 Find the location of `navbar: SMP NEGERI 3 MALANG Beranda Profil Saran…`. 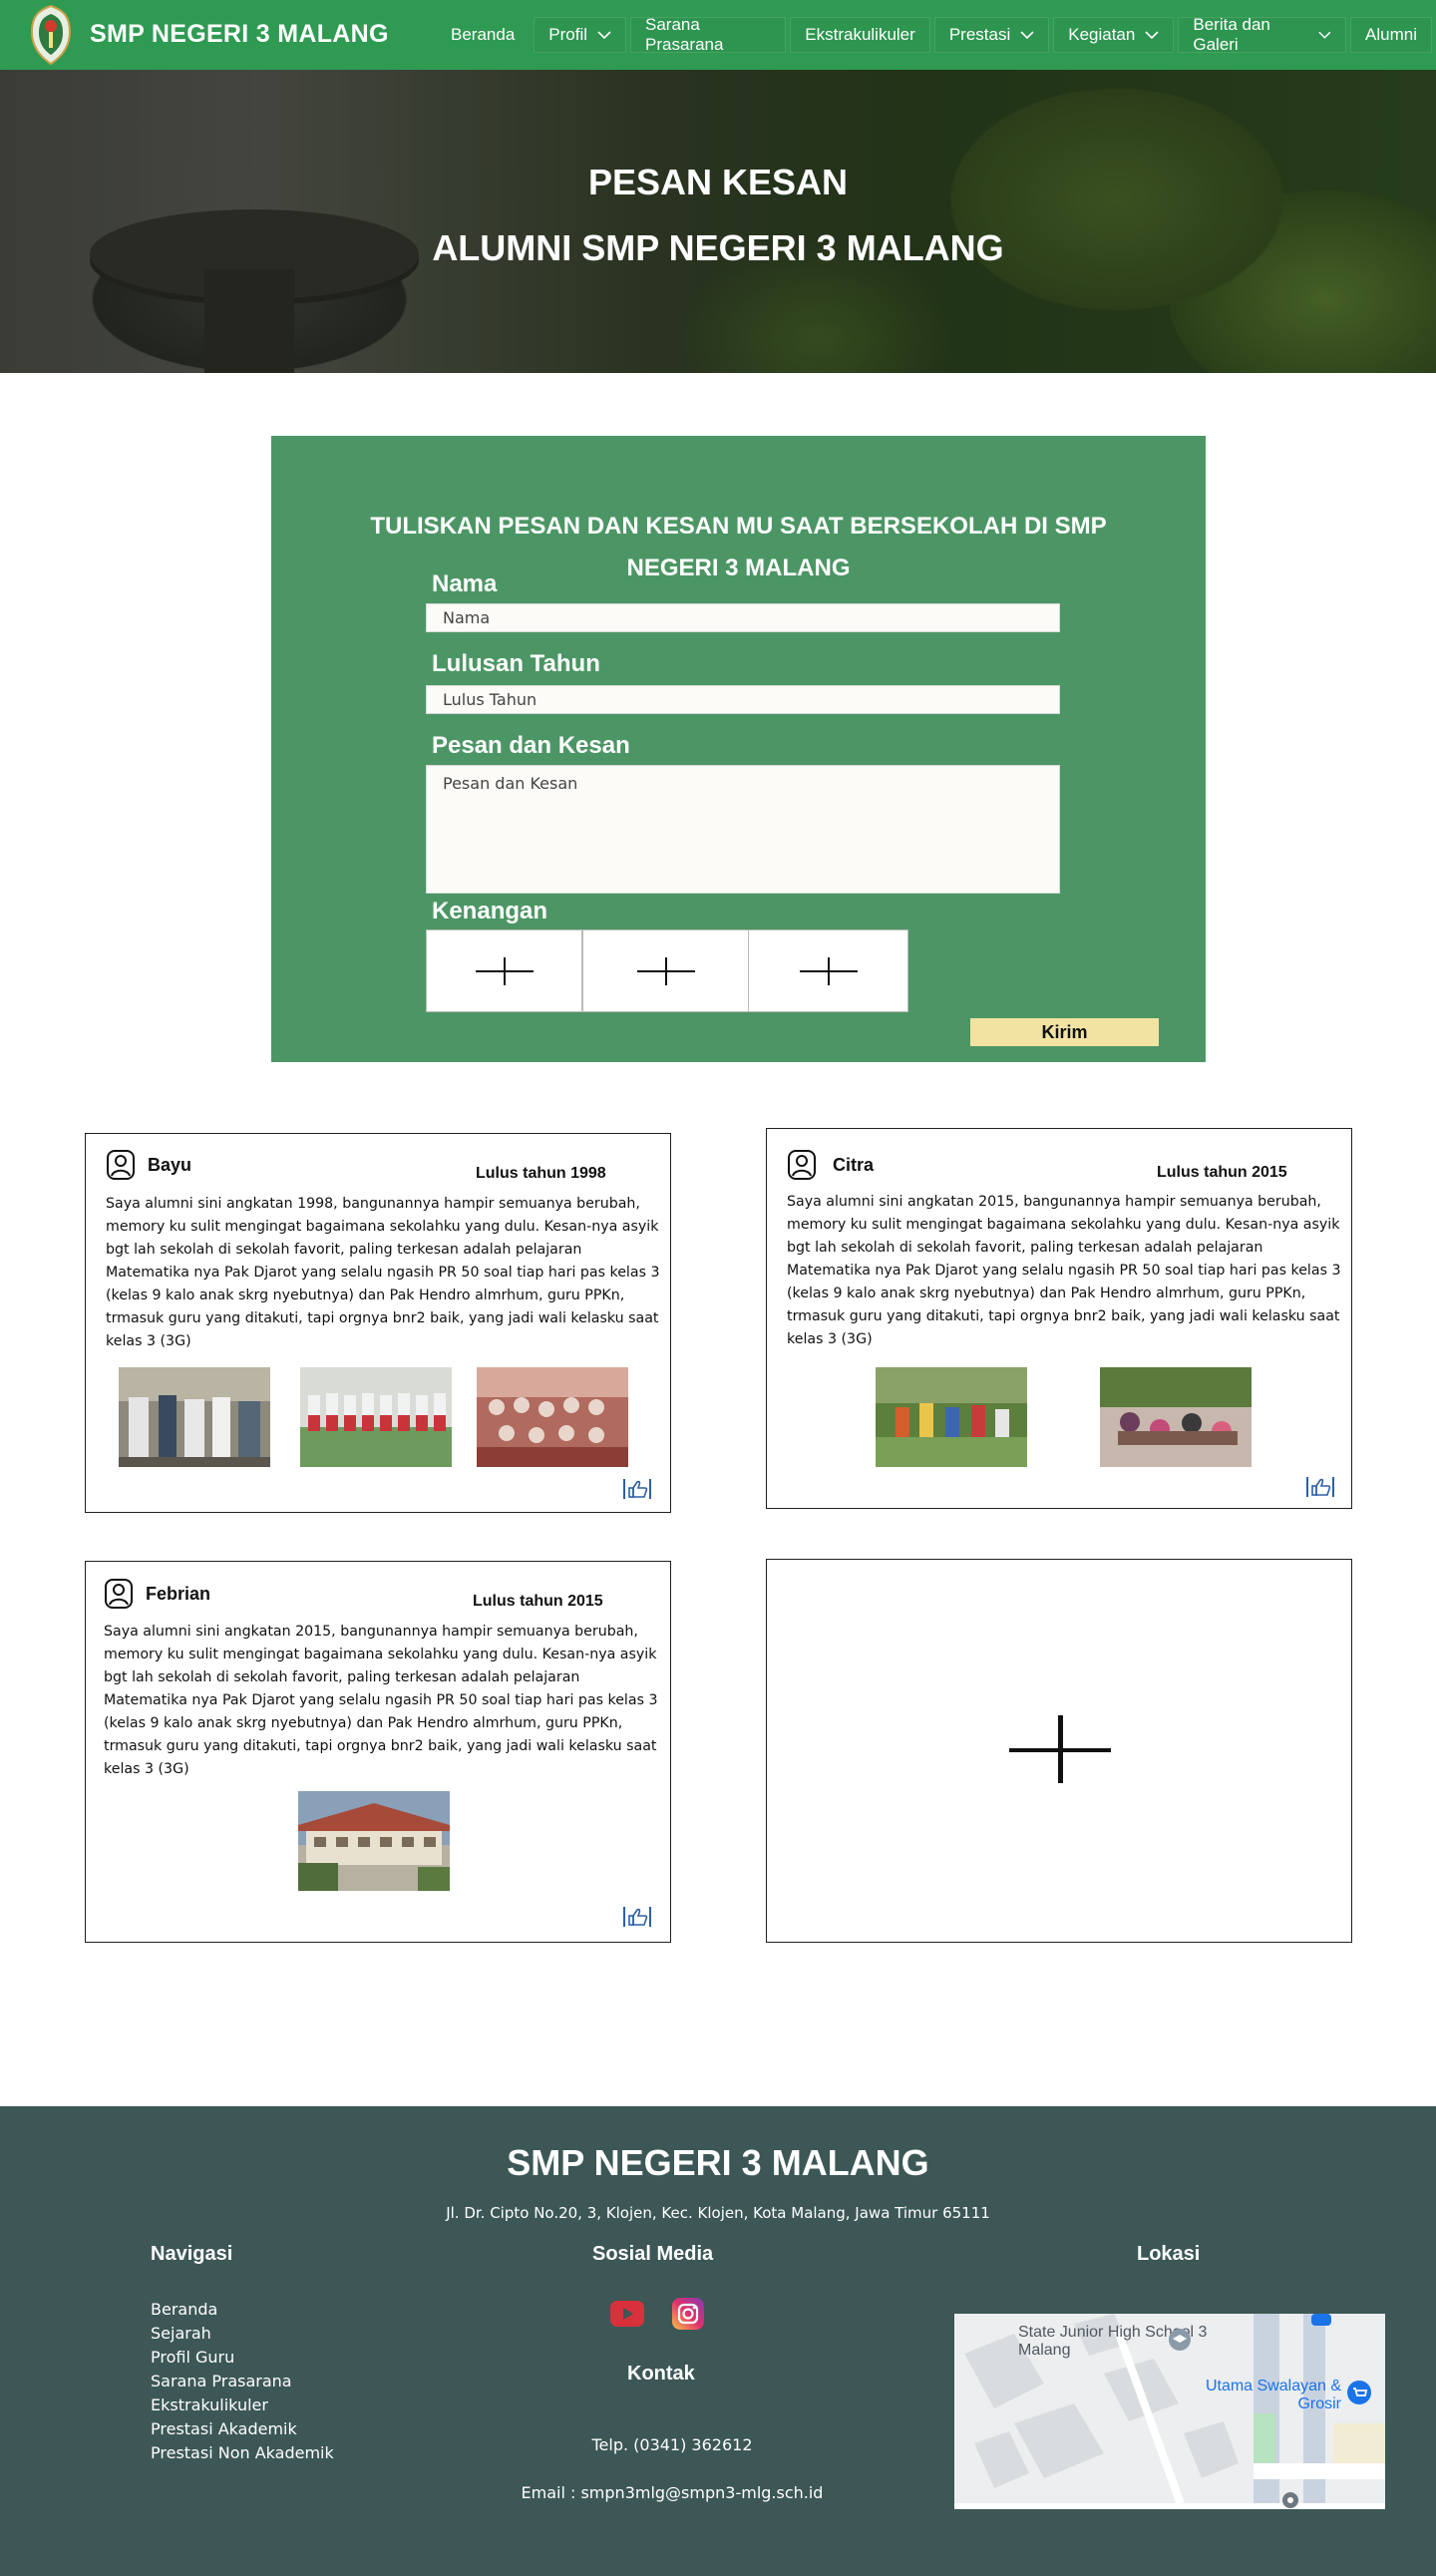

navbar: SMP NEGERI 3 MALANG Beranda Profil Saran… is located at coordinates (718, 35).